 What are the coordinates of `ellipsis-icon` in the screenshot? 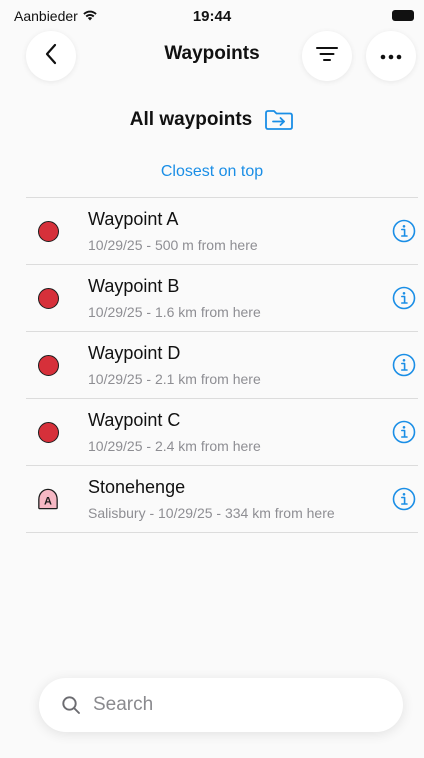 It's located at (391, 56).